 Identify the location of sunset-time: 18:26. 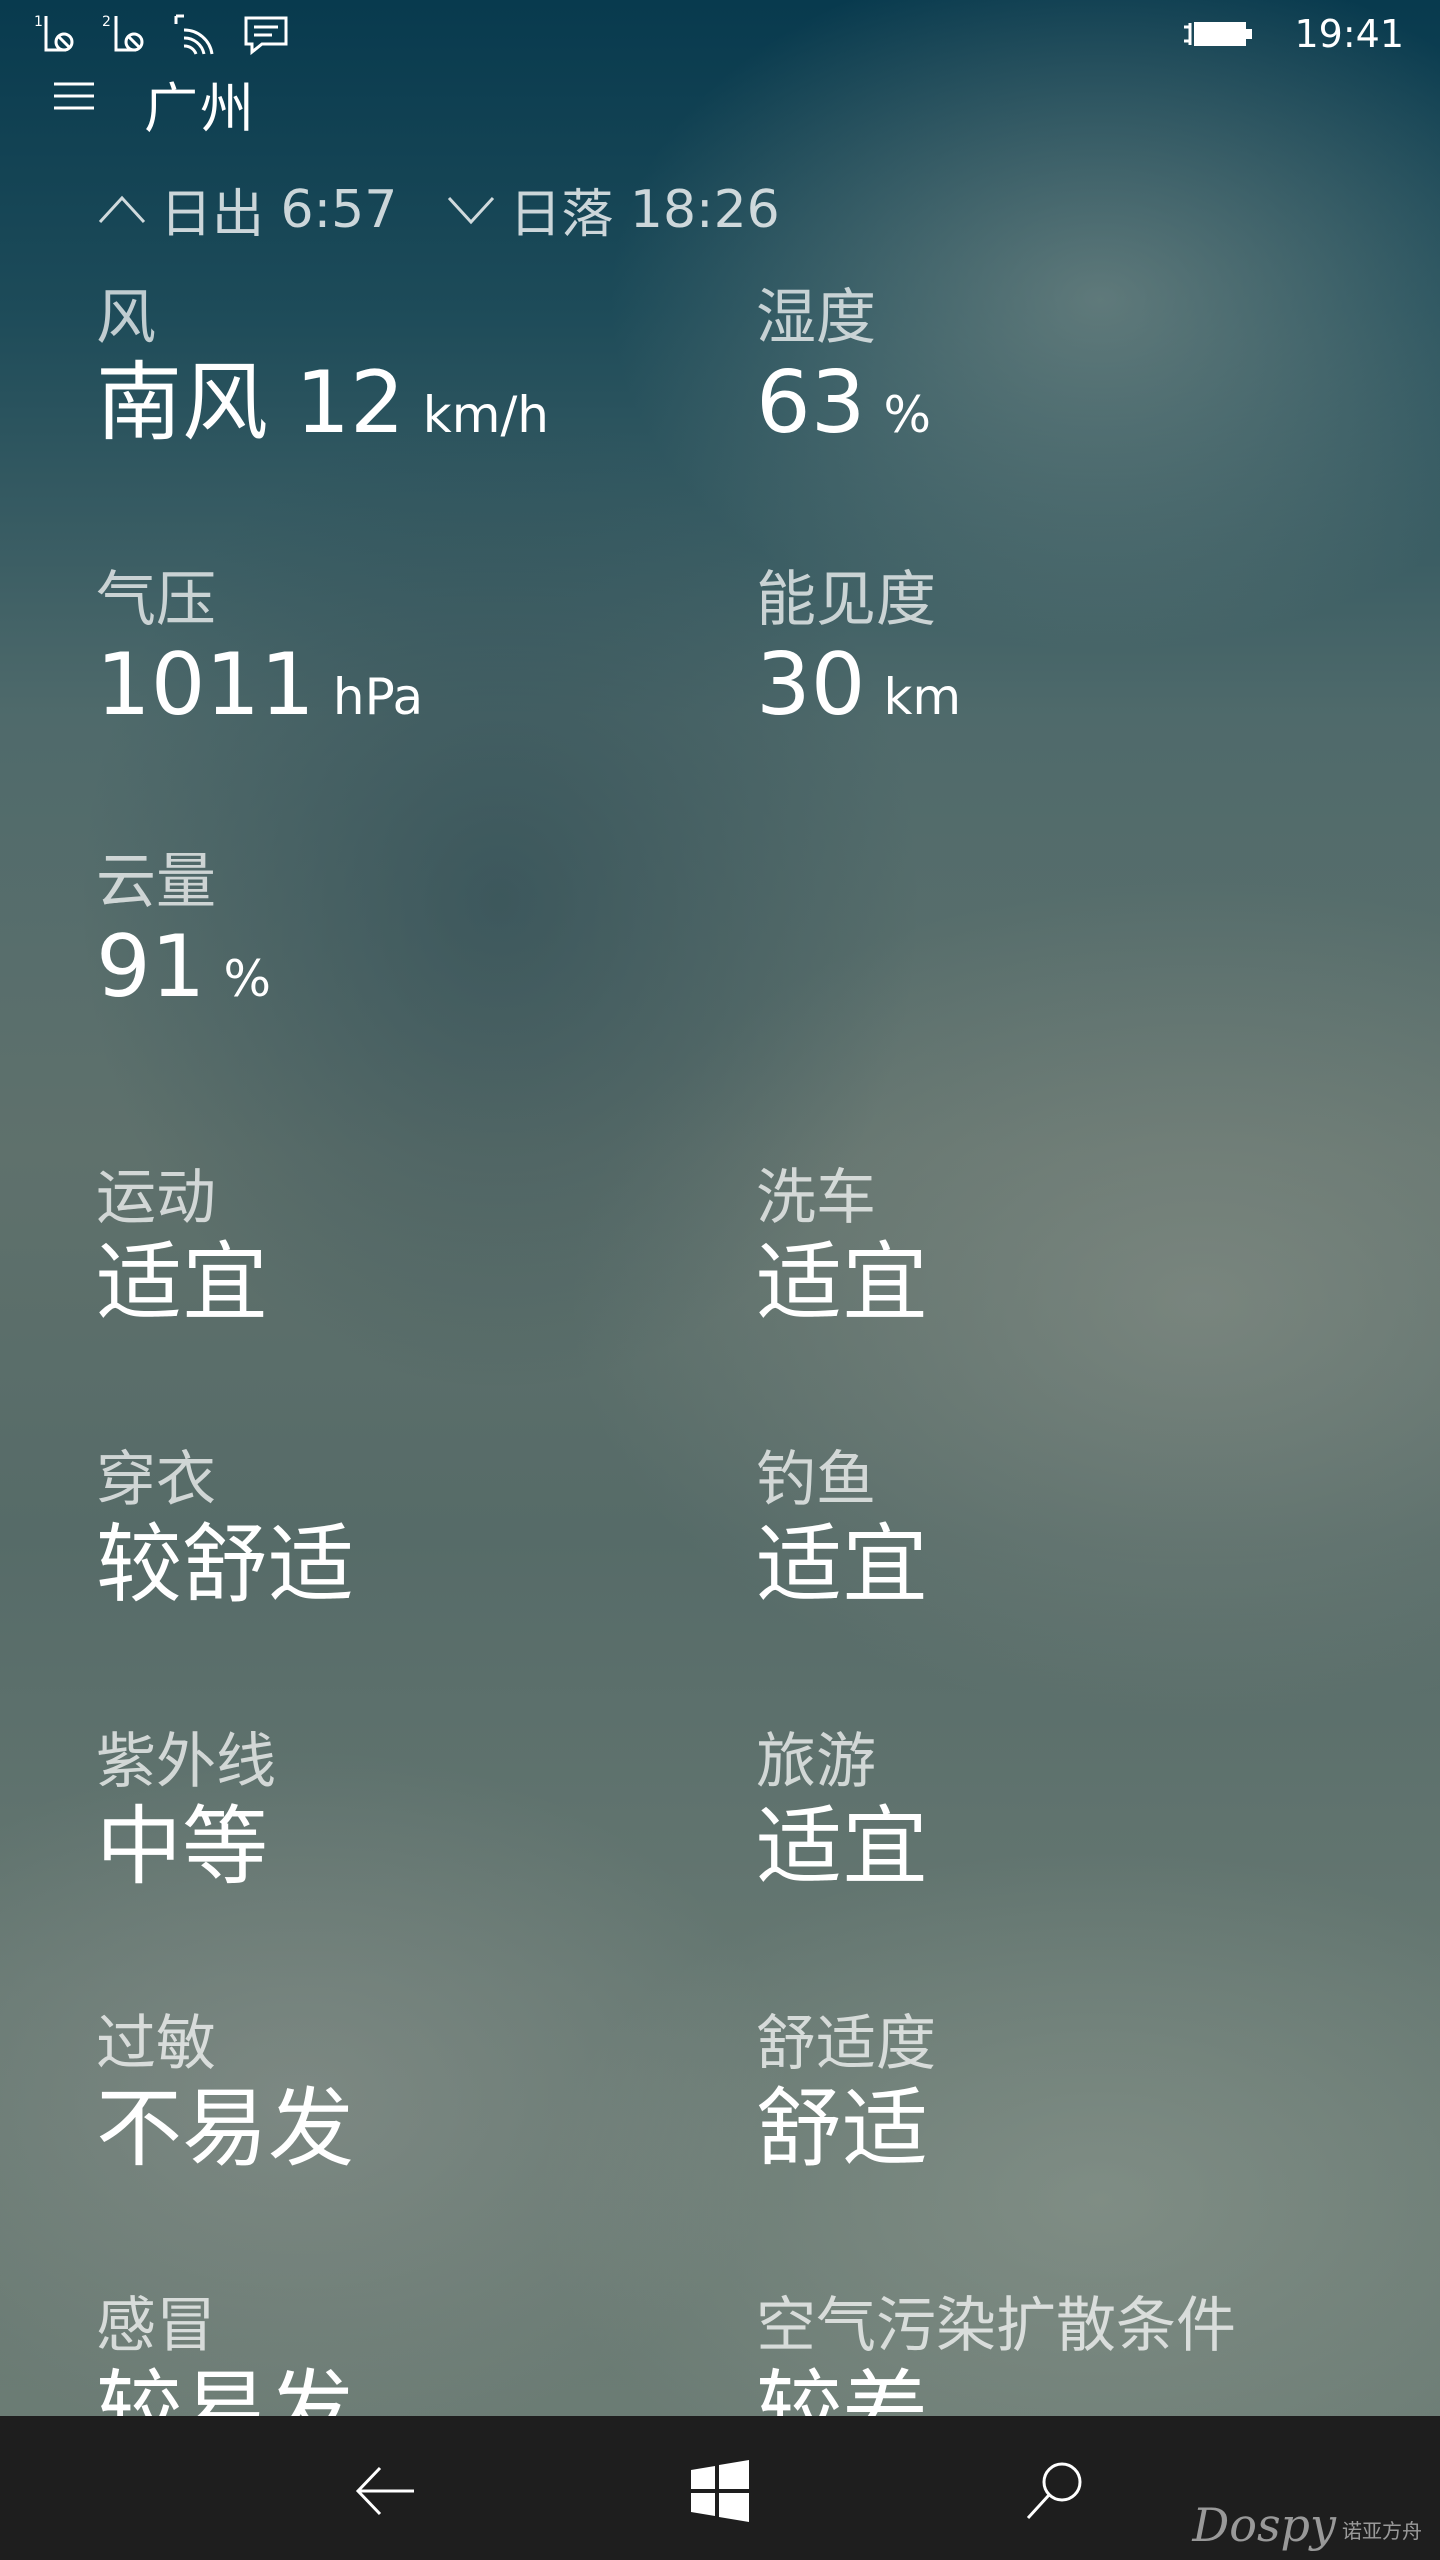
(704, 209).